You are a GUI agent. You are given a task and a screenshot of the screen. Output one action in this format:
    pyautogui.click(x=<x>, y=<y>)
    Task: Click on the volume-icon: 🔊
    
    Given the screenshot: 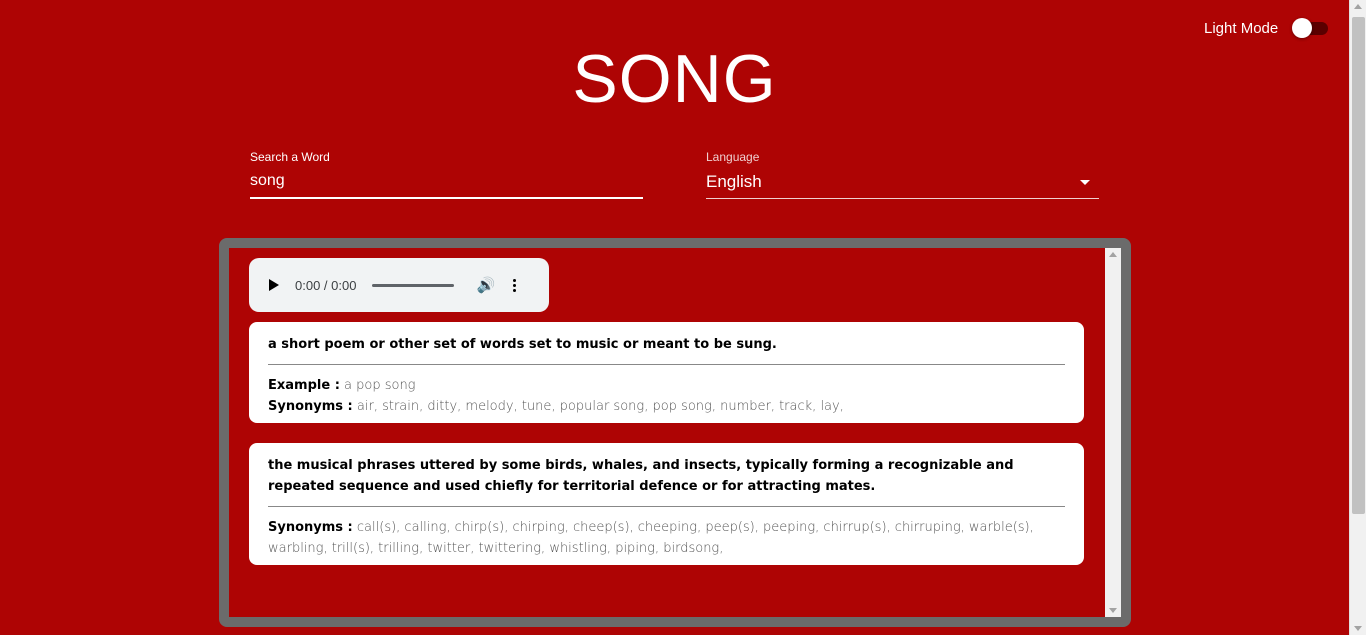 What is the action you would take?
    pyautogui.click(x=485, y=285)
    